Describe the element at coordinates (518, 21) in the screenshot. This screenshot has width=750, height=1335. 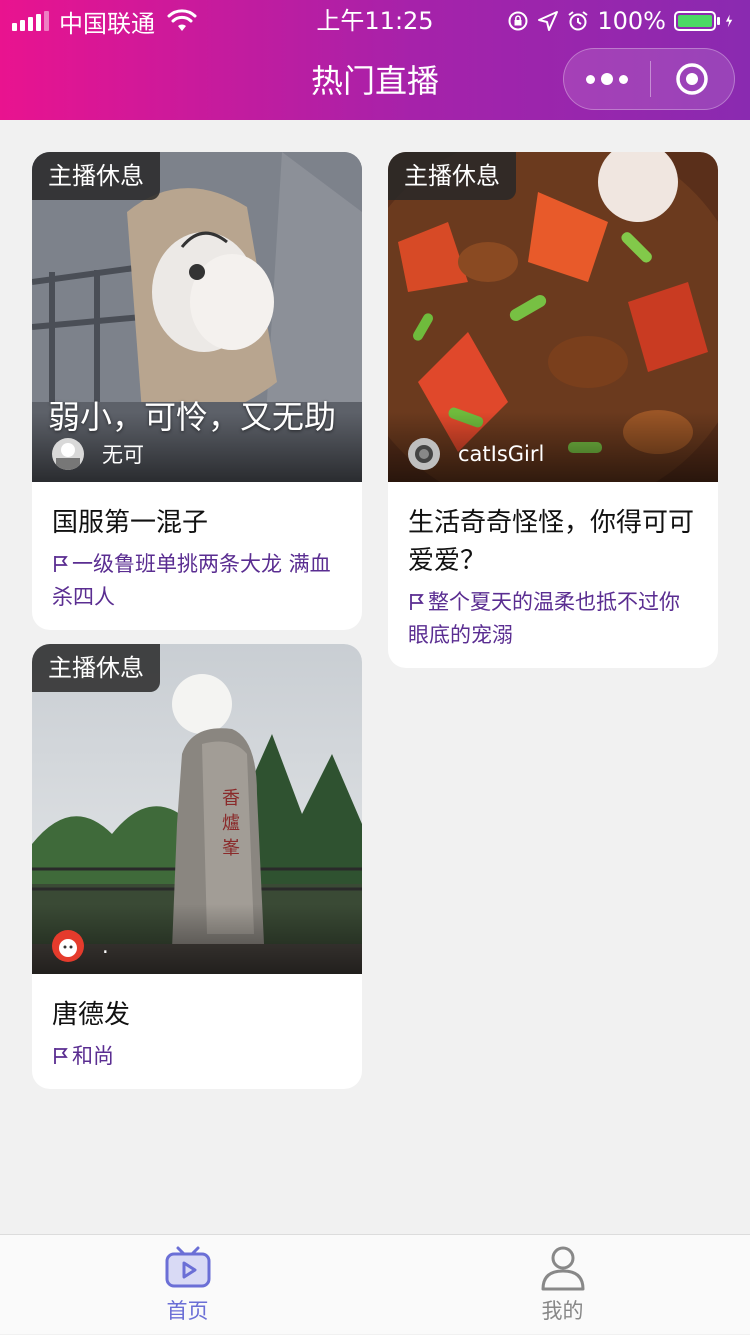
I see `rotation-lock-icon` at that location.